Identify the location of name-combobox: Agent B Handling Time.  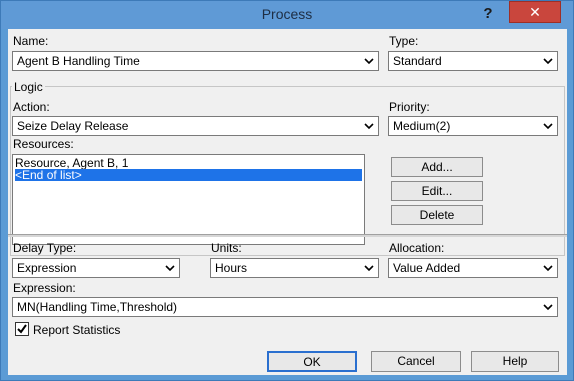
(195, 61).